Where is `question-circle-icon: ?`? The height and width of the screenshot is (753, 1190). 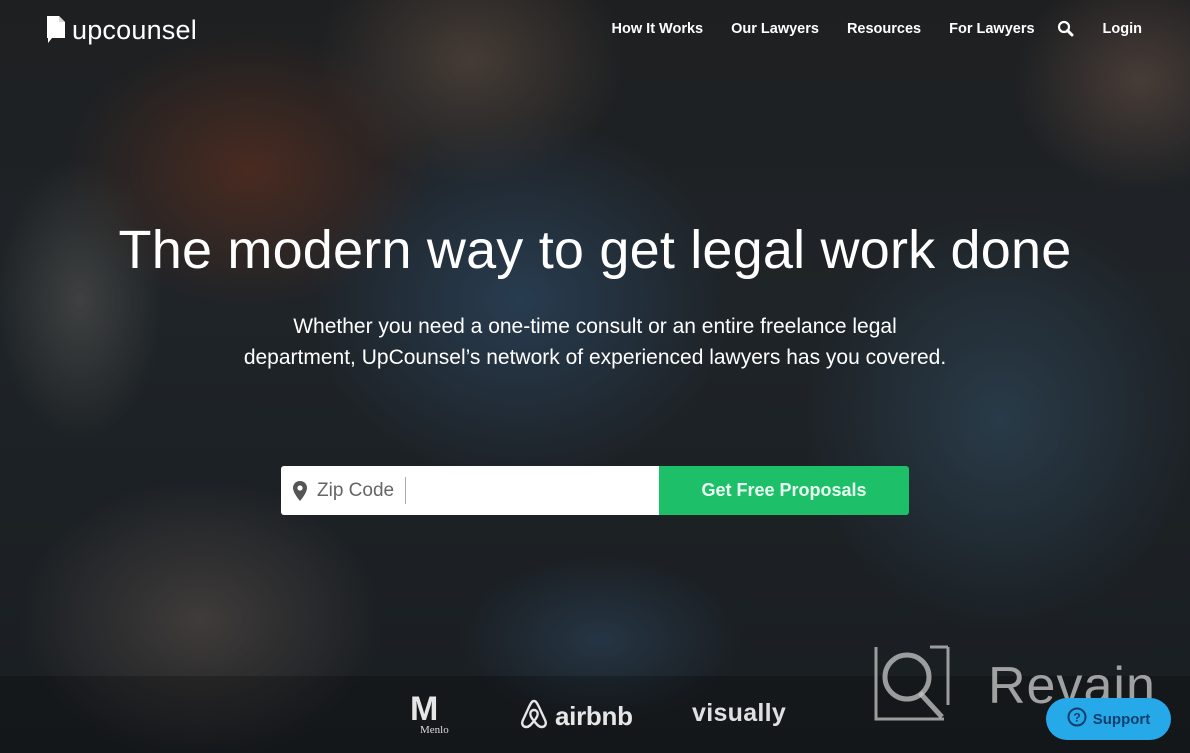
question-circle-icon: ? is located at coordinates (1077, 719).